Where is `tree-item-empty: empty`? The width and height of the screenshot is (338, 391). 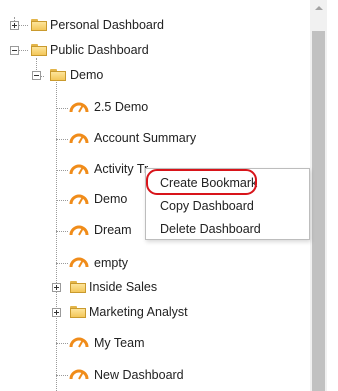 tree-item-empty: empty is located at coordinates (111, 263).